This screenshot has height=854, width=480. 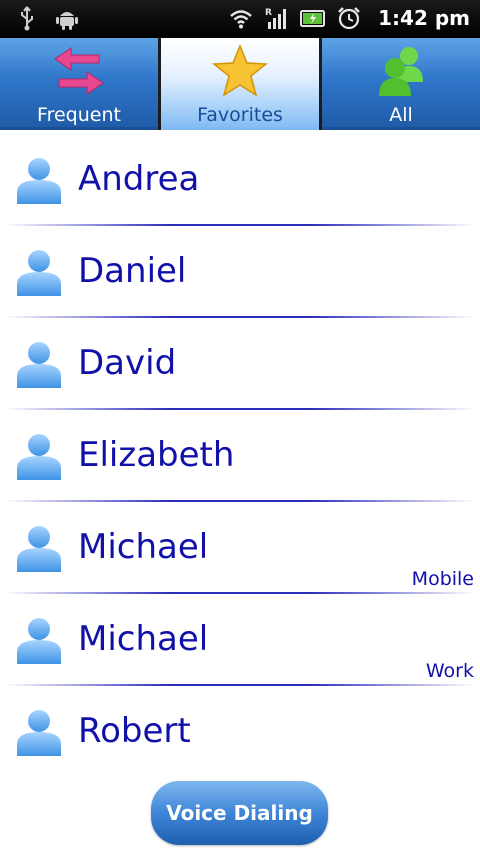 What do you see at coordinates (313, 18) in the screenshot?
I see `battery-icon` at bounding box center [313, 18].